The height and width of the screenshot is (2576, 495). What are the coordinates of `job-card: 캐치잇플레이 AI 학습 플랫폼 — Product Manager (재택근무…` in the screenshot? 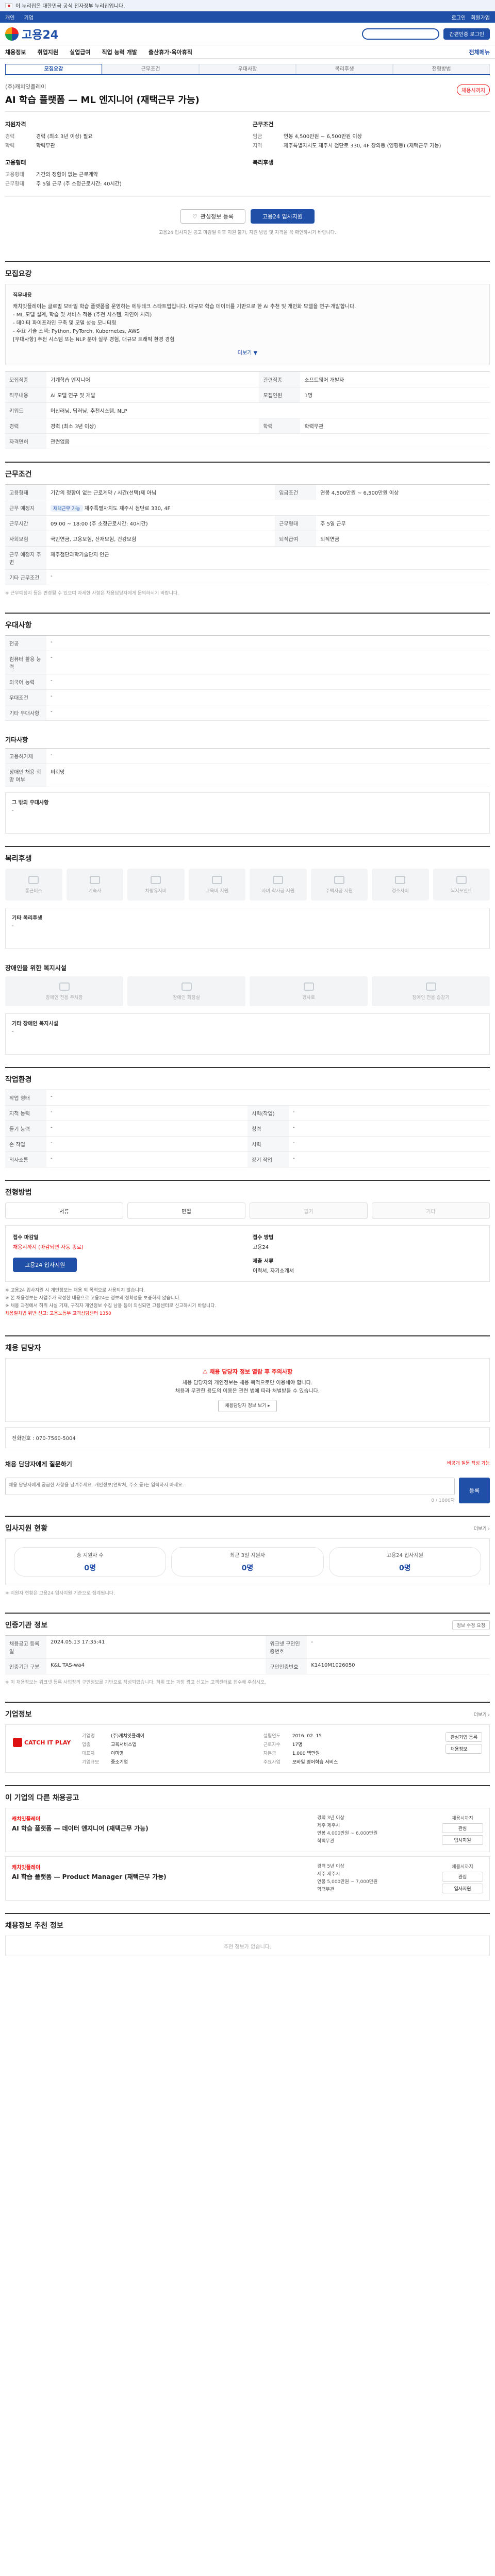 It's located at (247, 1878).